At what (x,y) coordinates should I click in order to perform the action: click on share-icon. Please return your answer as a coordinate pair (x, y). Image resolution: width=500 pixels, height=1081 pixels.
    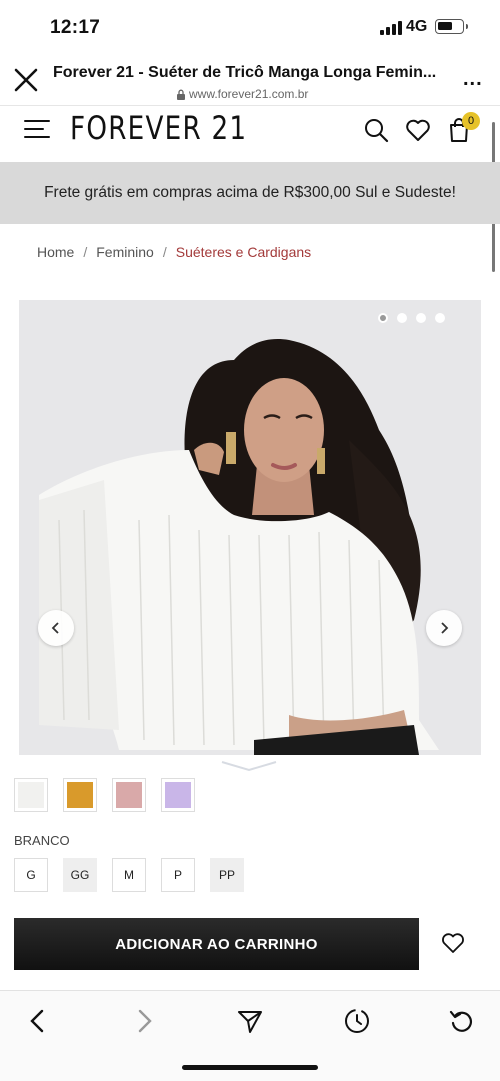
    Looking at the image, I should click on (250, 1021).